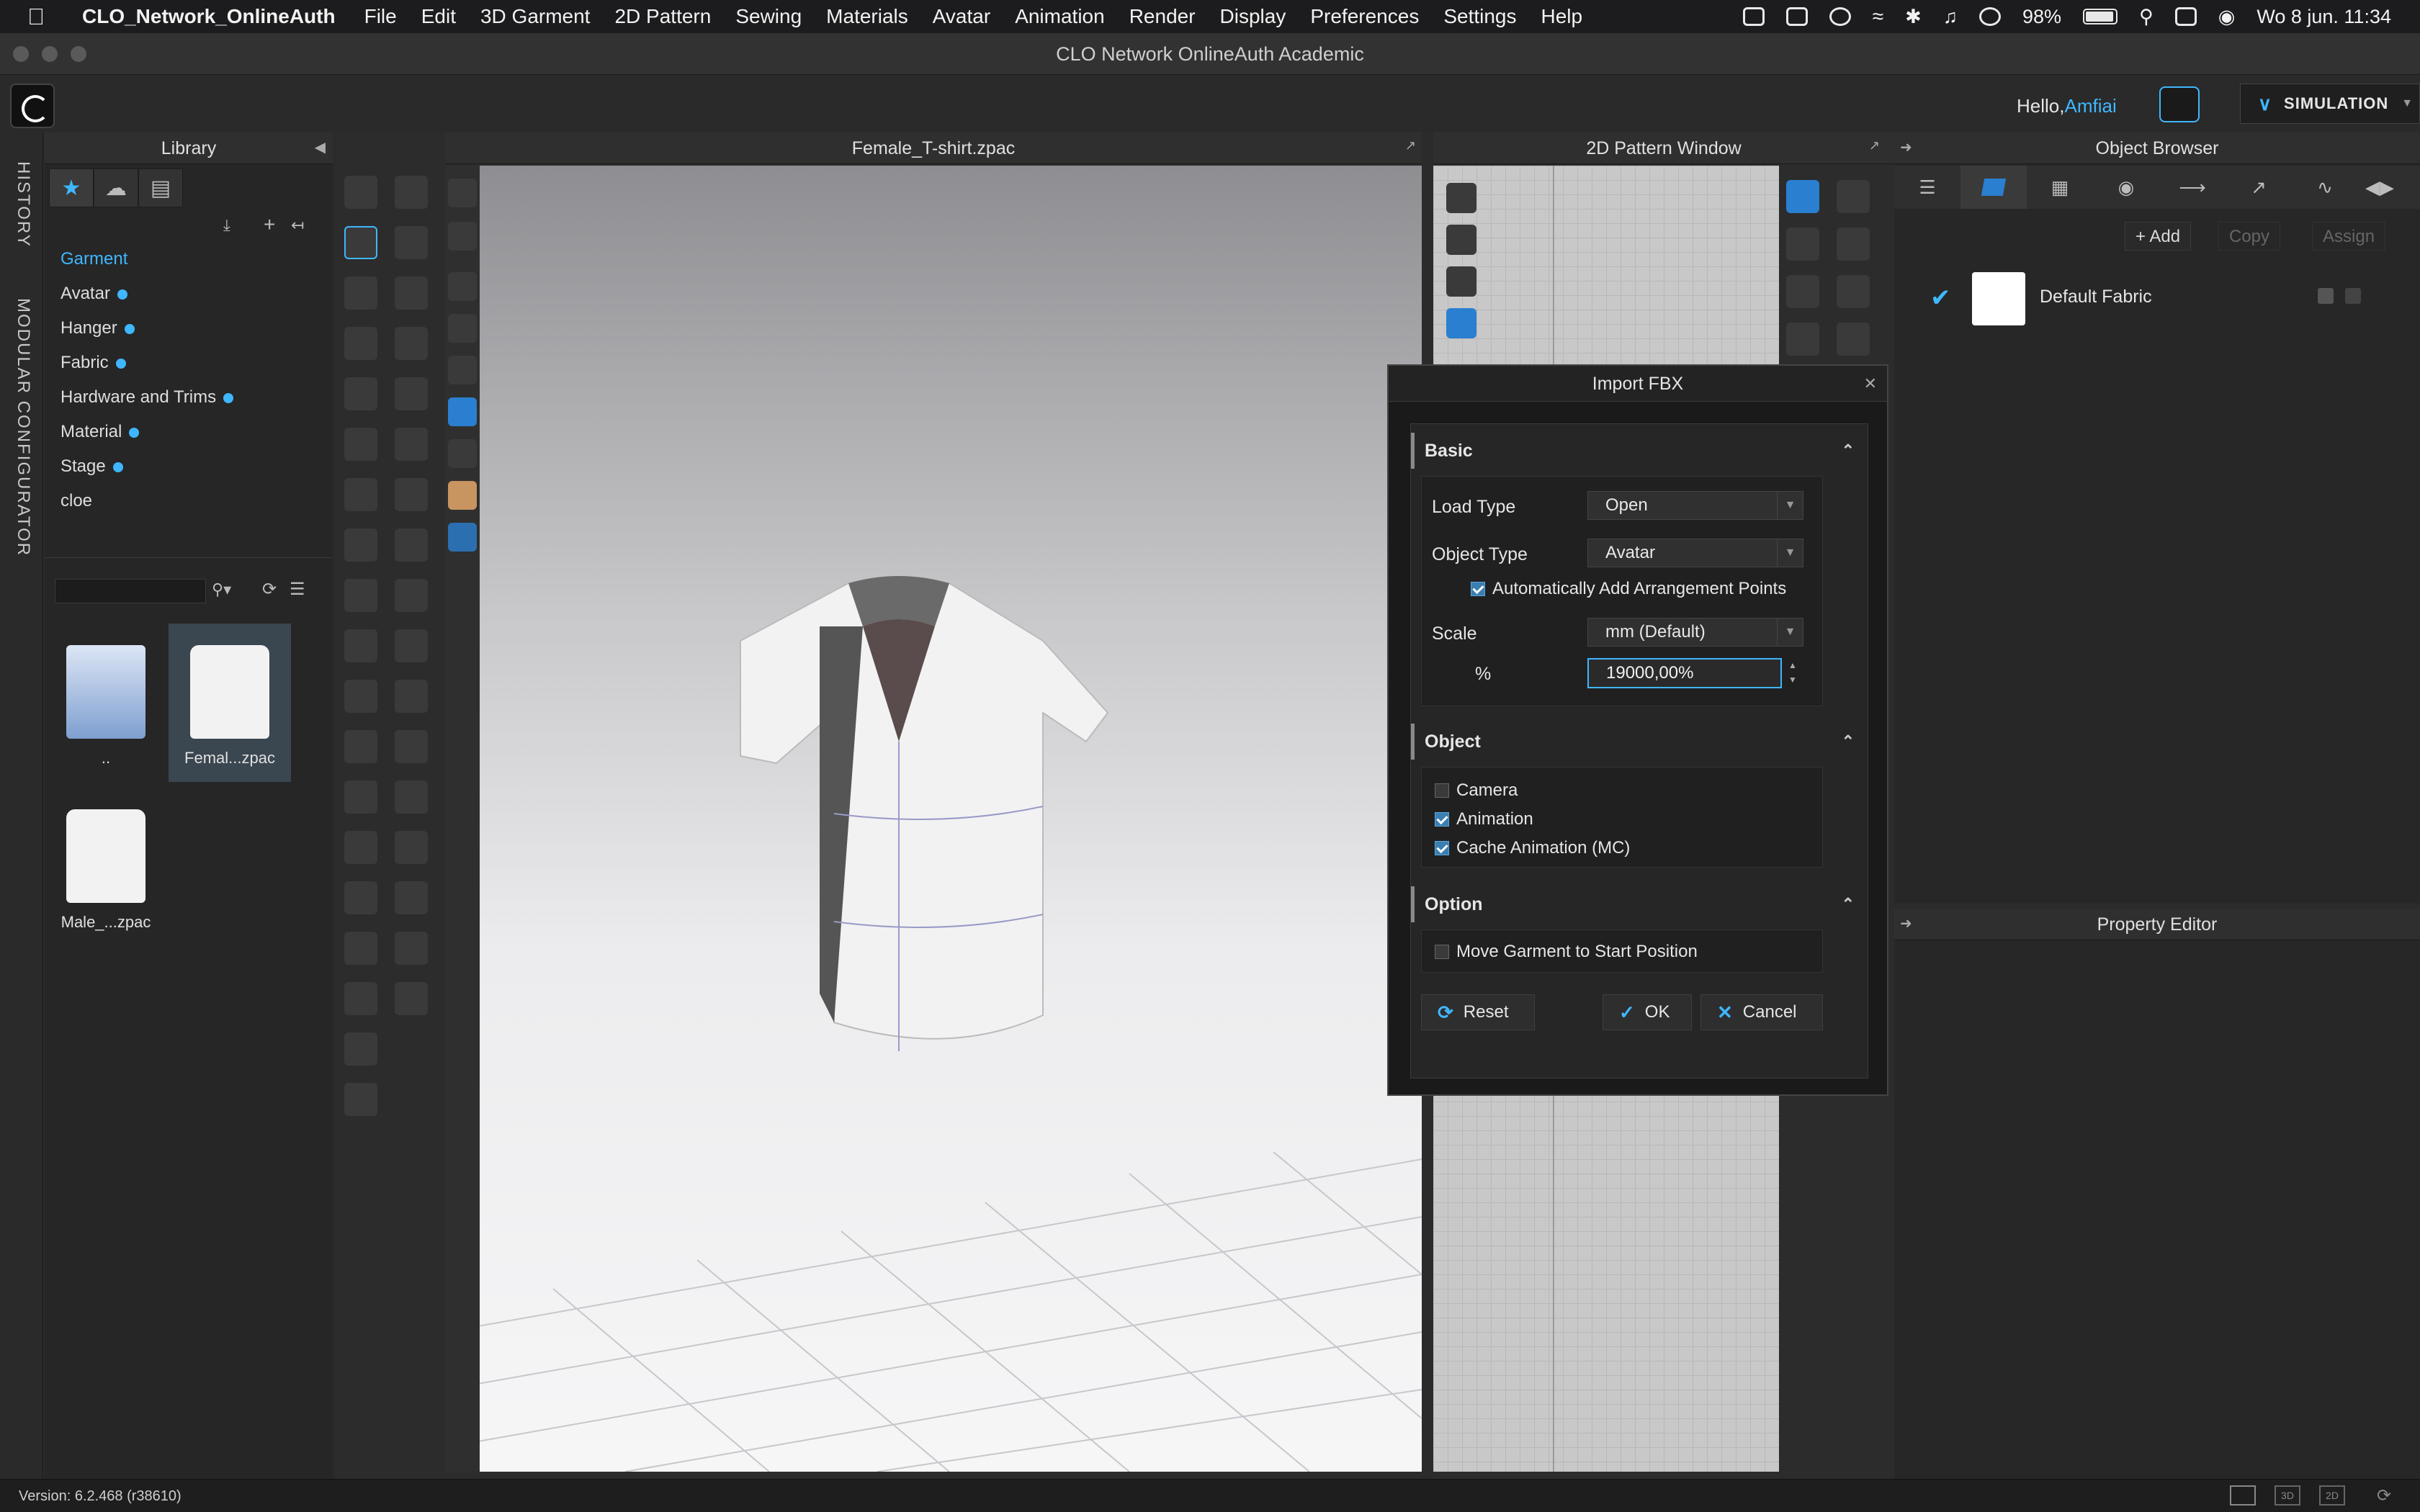 The height and width of the screenshot is (1512, 2420). What do you see at coordinates (462, 495) in the screenshot?
I see `skin-display-icon` at bounding box center [462, 495].